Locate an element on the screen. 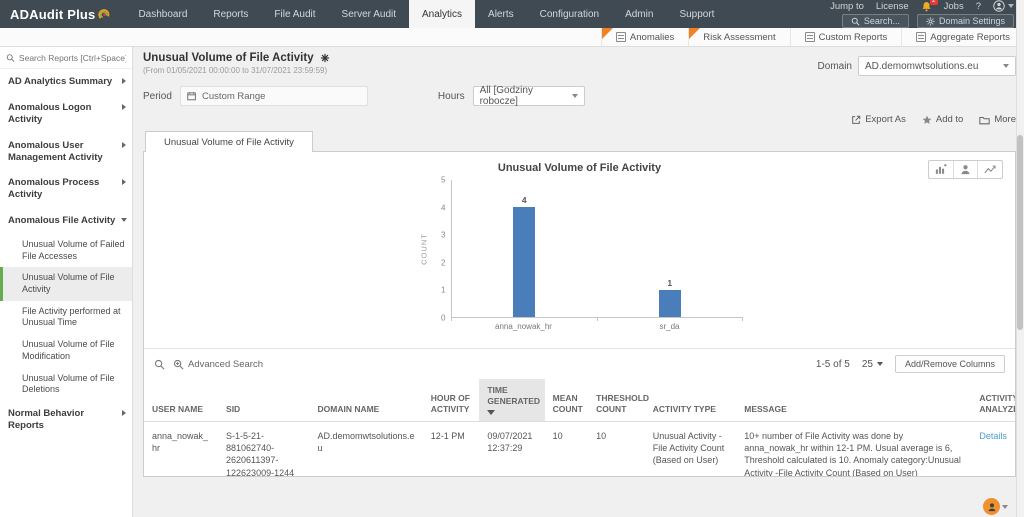 The image size is (1024, 517). col-activity-analyzer: ACTIVITY ANALYZER is located at coordinates (993, 401).